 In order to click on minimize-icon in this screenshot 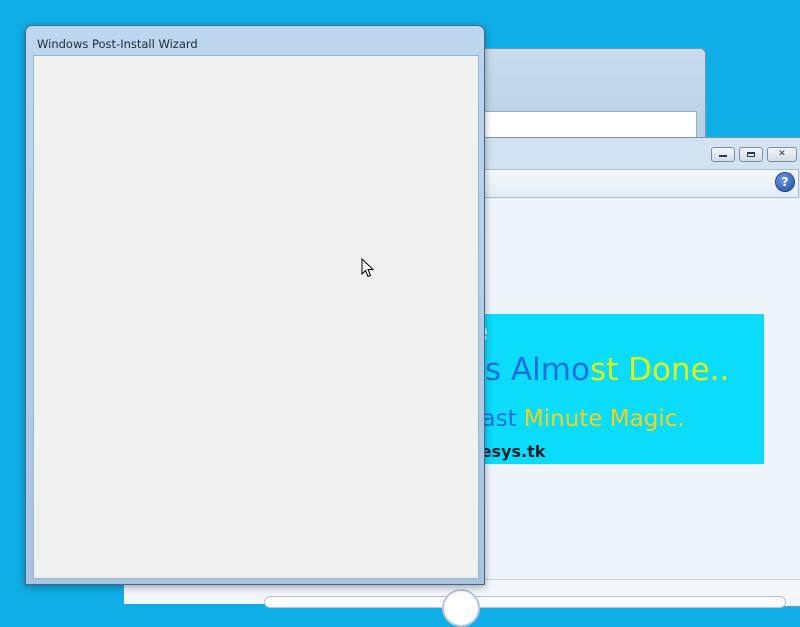, I will do `click(723, 156)`.